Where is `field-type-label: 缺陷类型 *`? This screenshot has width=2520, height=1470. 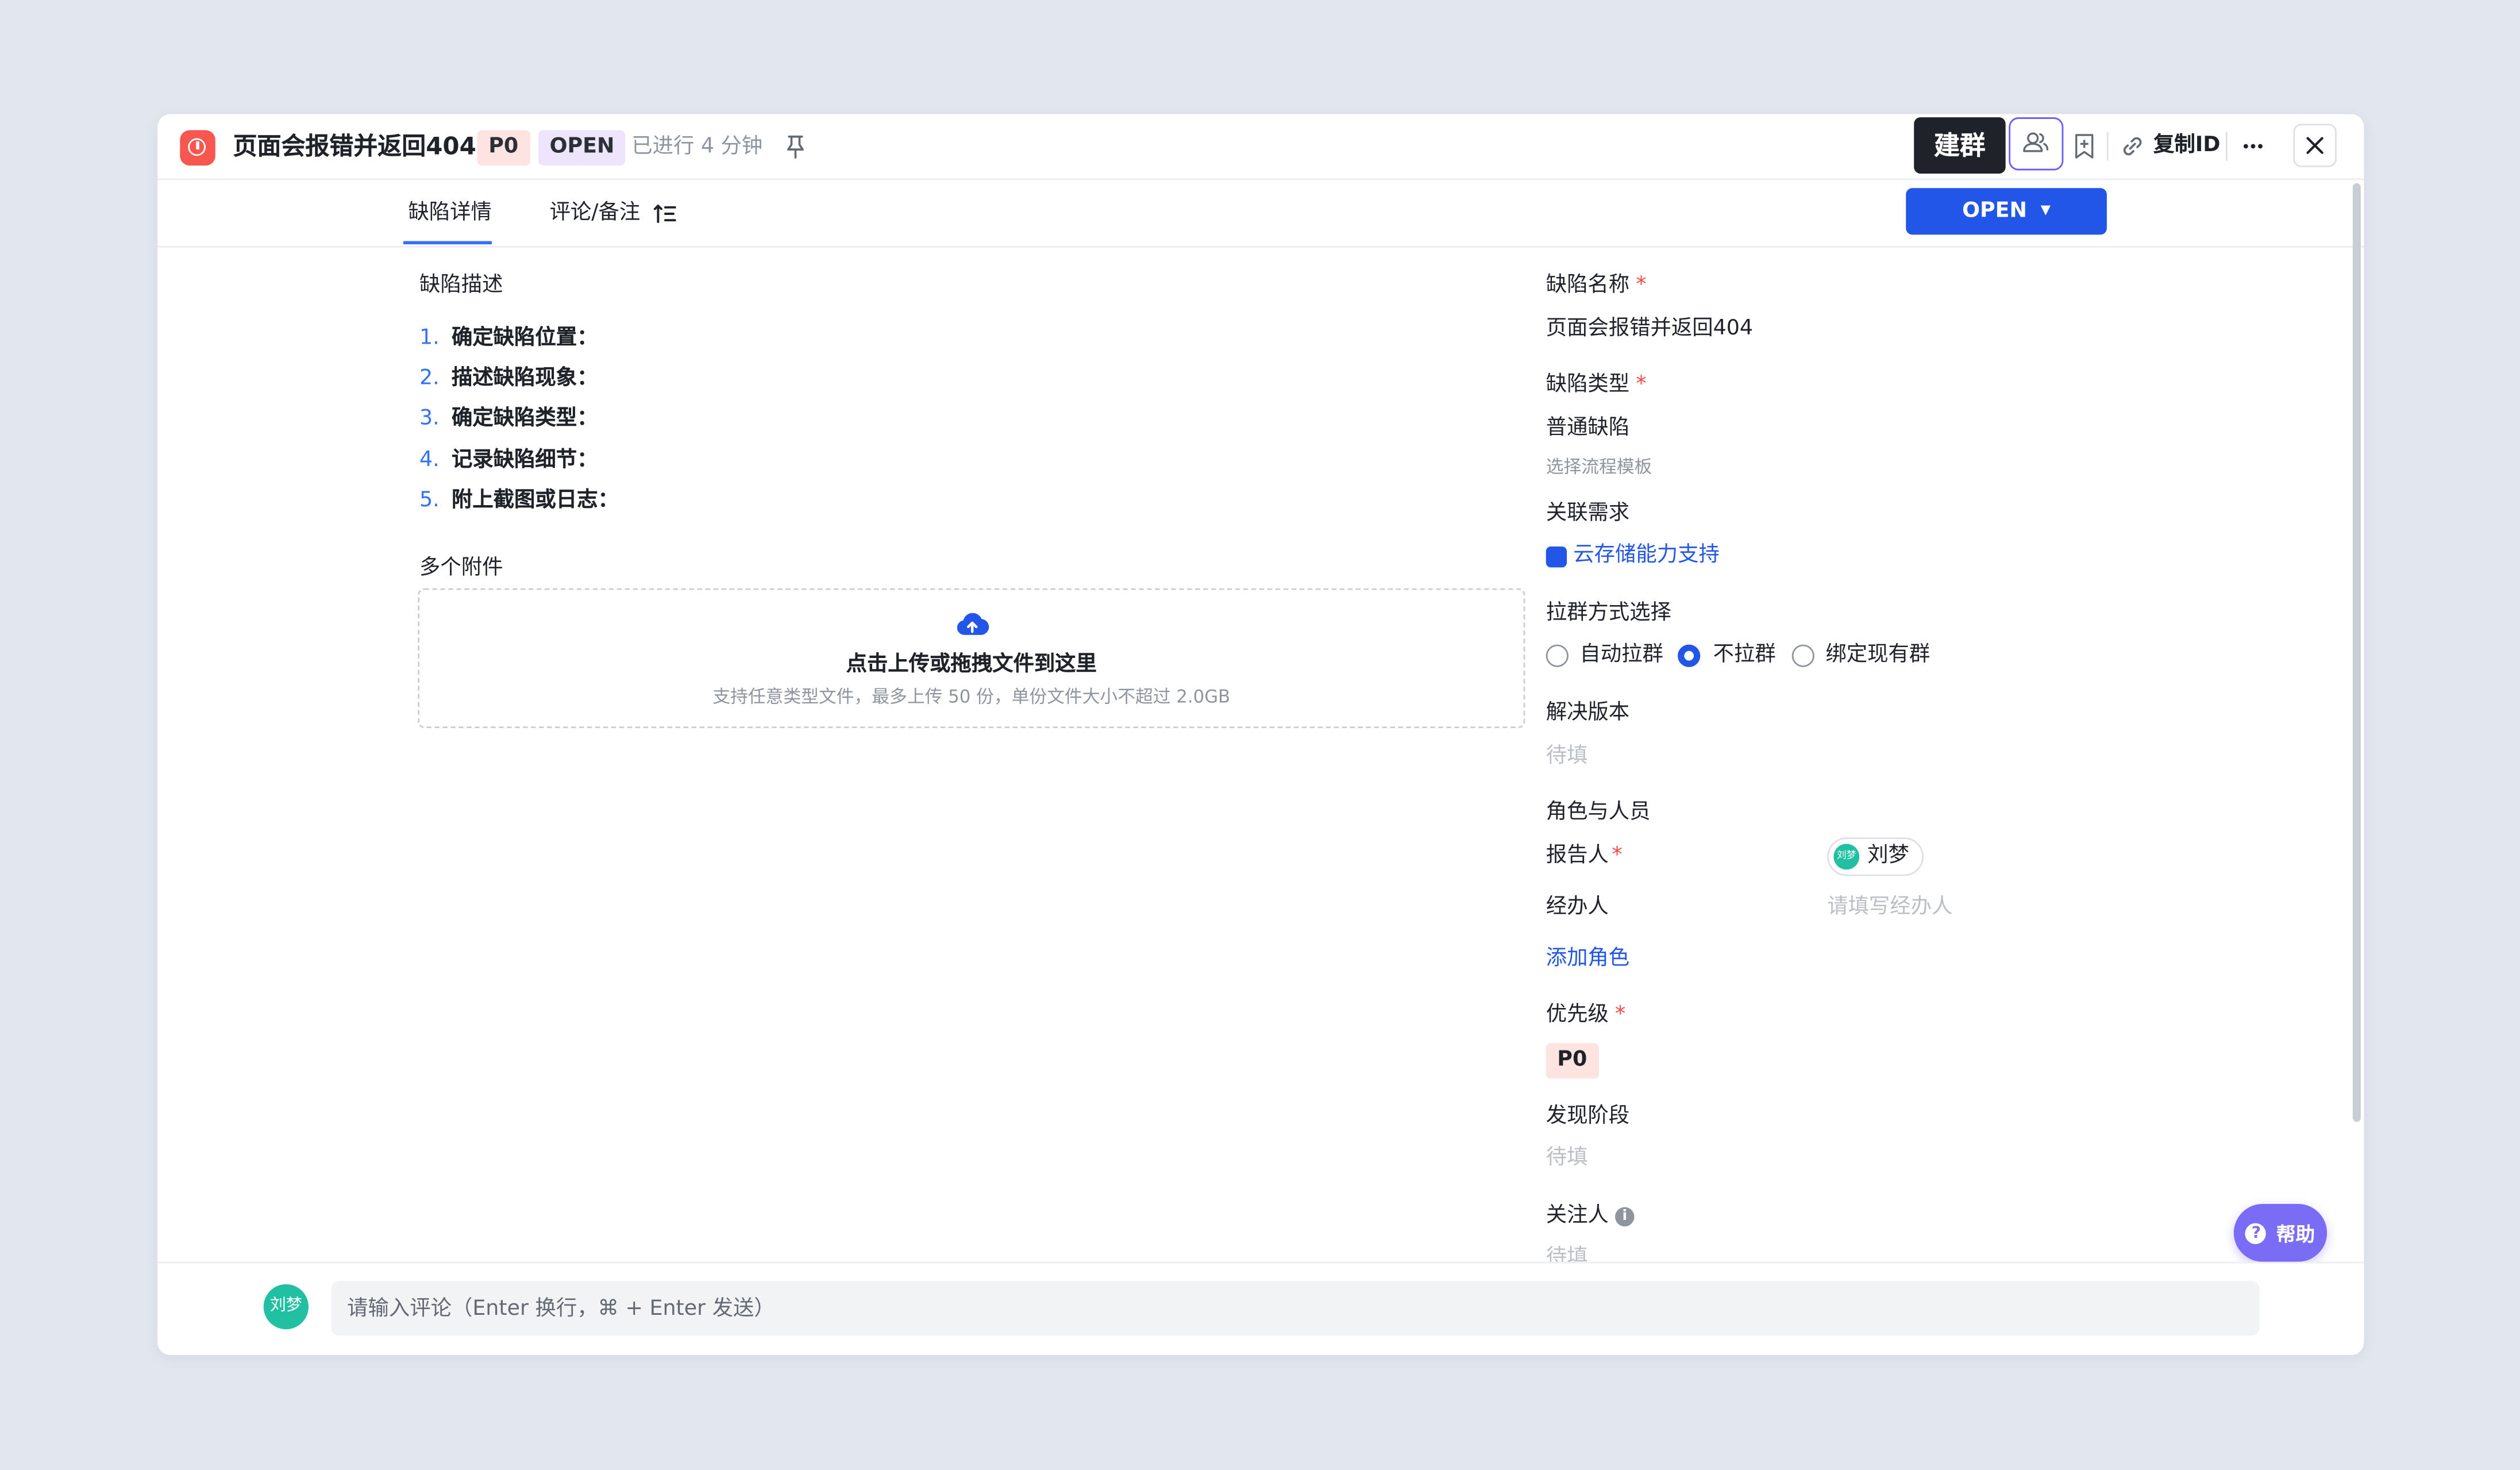
field-type-label: 缺陷类型 * is located at coordinates (1597, 384).